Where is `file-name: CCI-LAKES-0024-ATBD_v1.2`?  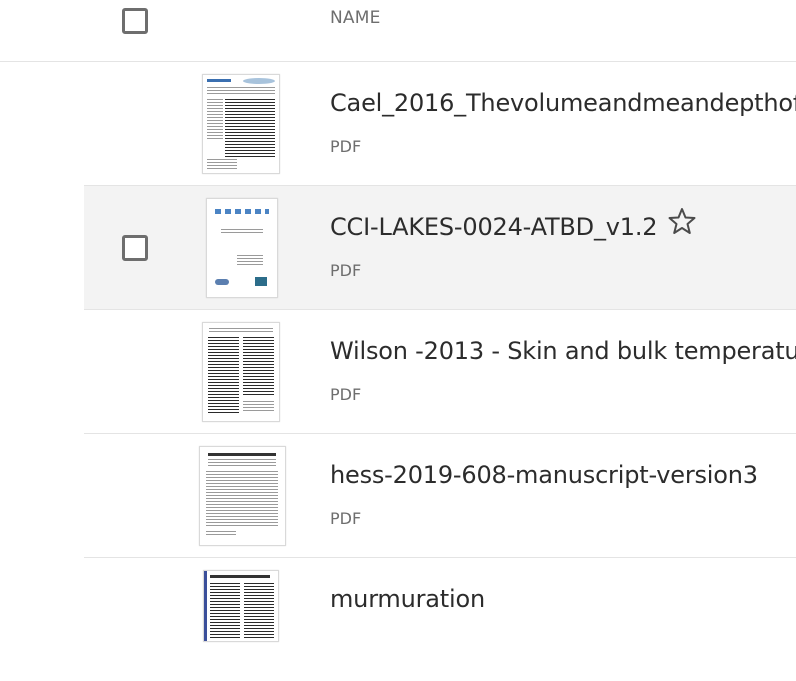
file-name: CCI-LAKES-0024-ATBD_v1.2 is located at coordinates (494, 227).